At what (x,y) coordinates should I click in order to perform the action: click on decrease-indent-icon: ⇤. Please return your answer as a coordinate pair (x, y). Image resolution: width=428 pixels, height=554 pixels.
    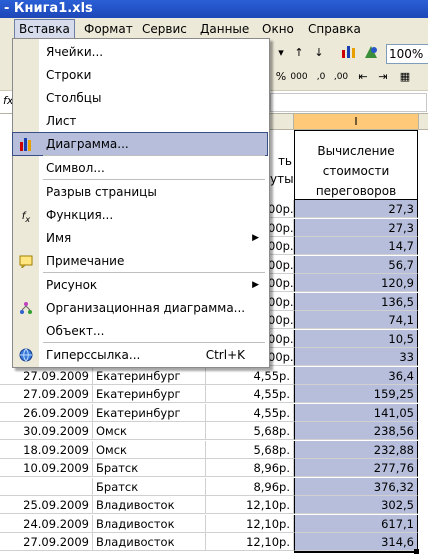
    Looking at the image, I should click on (363, 77).